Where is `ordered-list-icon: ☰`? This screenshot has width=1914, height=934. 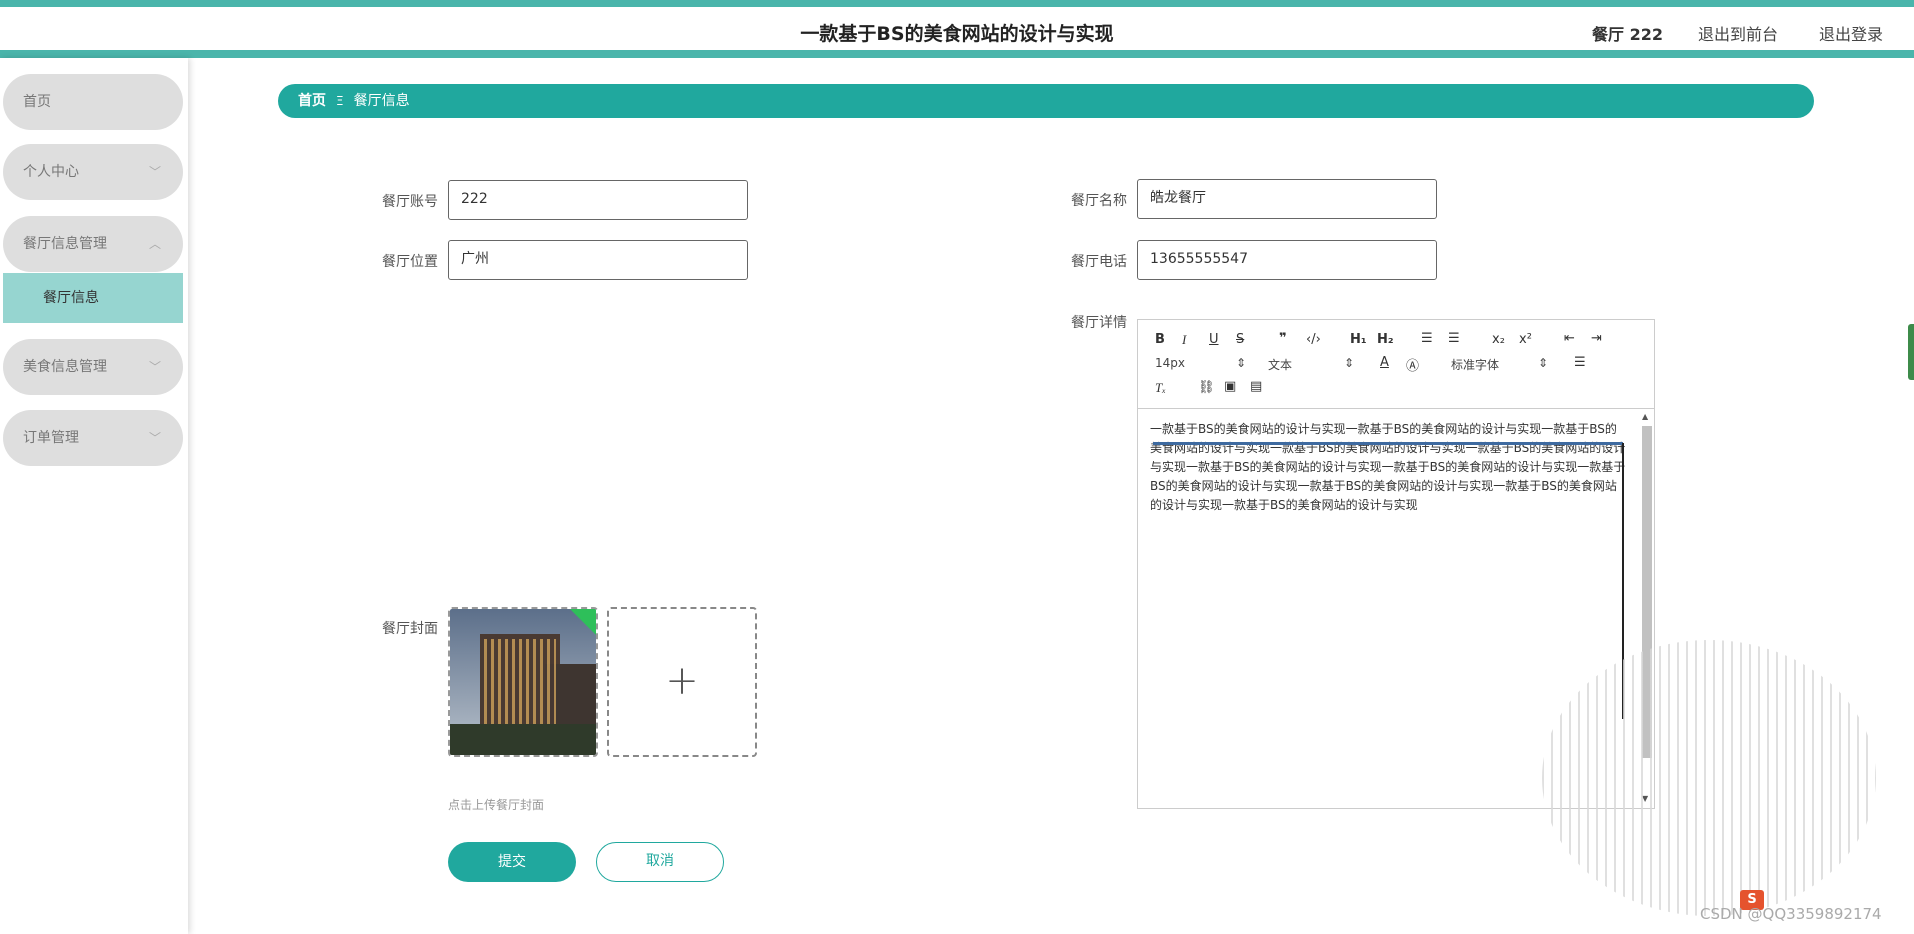
ordered-list-icon: ☰ is located at coordinates (1427, 338).